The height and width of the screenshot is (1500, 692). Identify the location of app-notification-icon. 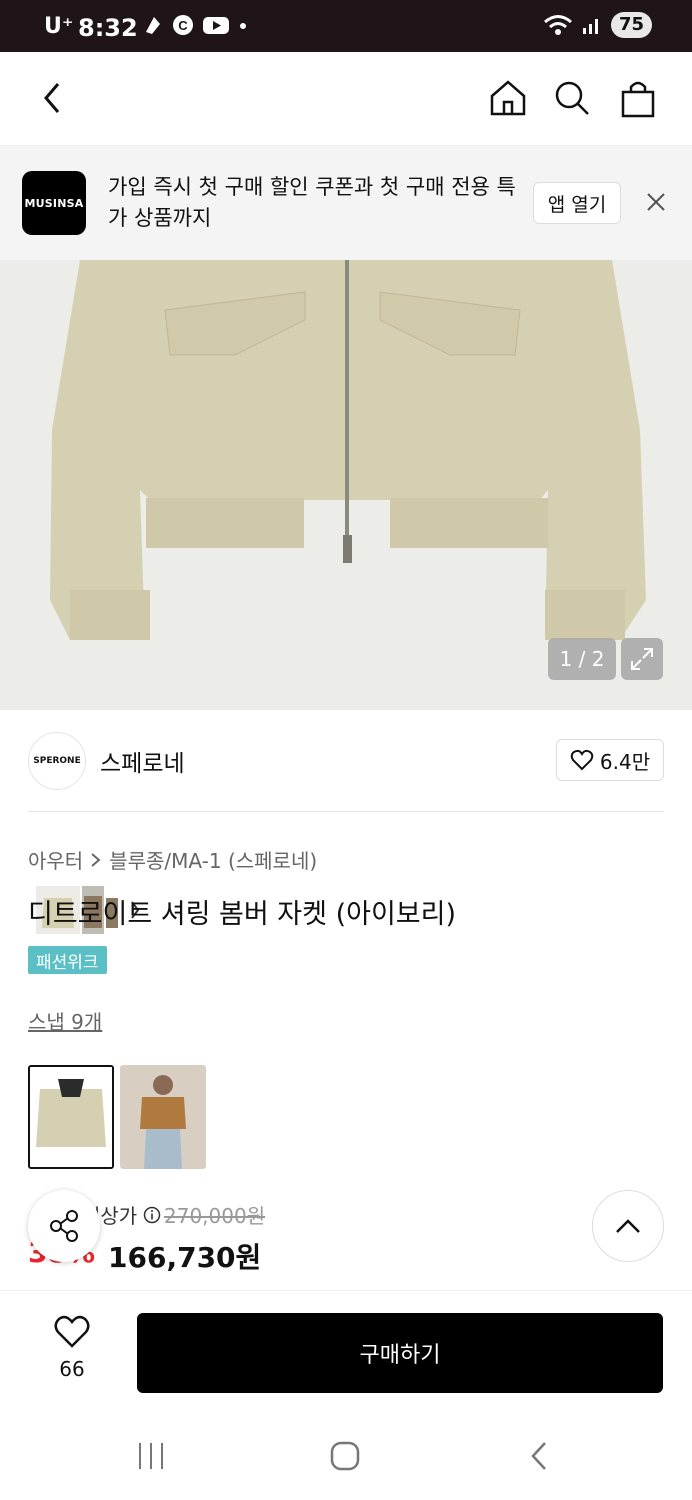
(153, 25).